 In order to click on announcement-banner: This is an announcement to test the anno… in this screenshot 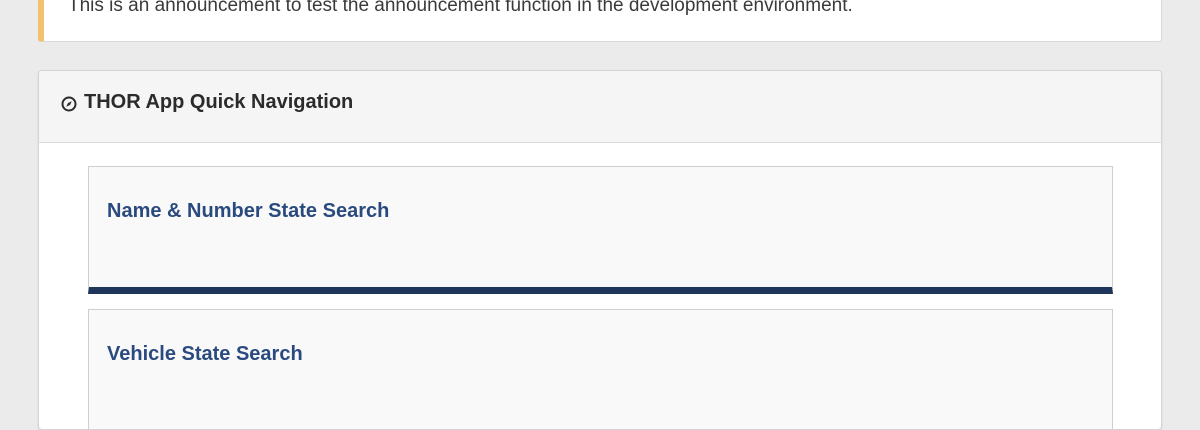, I will do `click(600, 21)`.